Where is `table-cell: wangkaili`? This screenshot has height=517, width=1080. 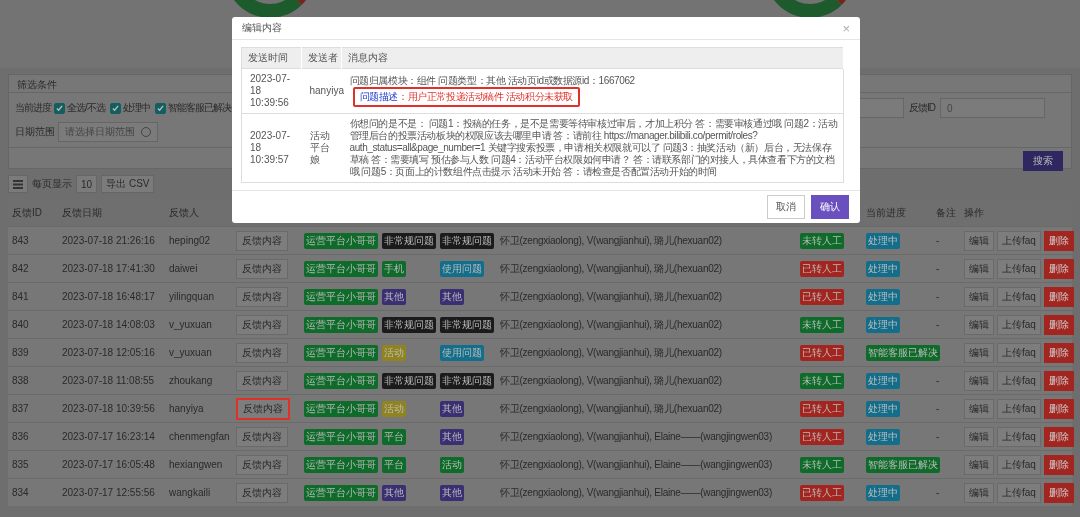 table-cell: wangkaili is located at coordinates (190, 492).